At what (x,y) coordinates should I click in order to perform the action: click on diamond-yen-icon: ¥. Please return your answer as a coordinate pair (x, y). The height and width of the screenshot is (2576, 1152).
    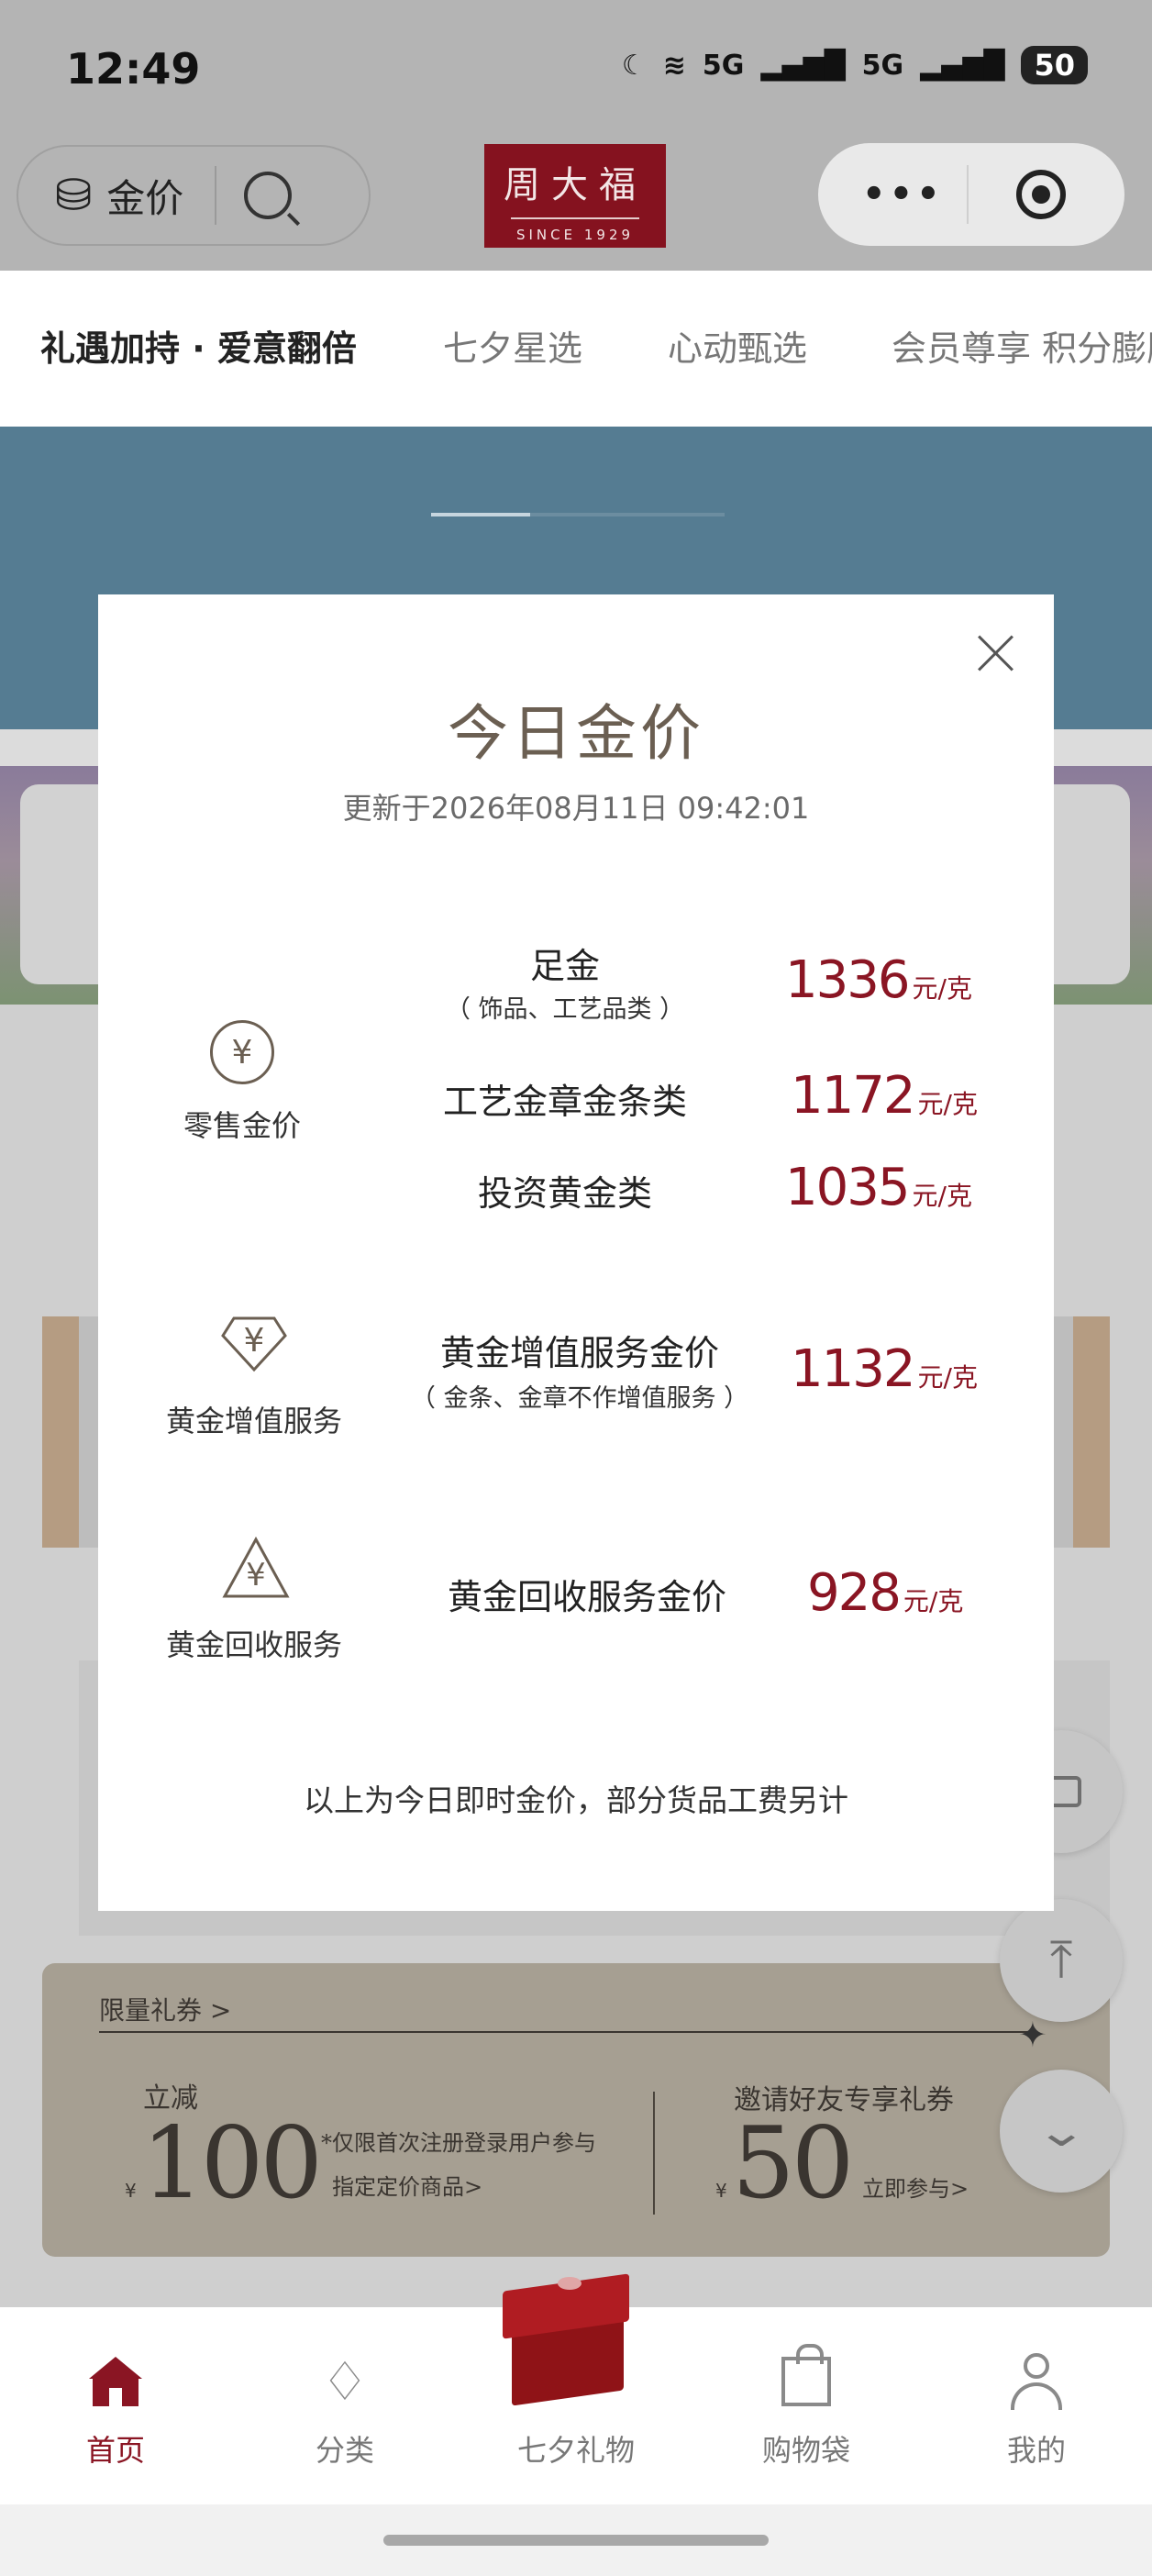
    Looking at the image, I should click on (254, 1344).